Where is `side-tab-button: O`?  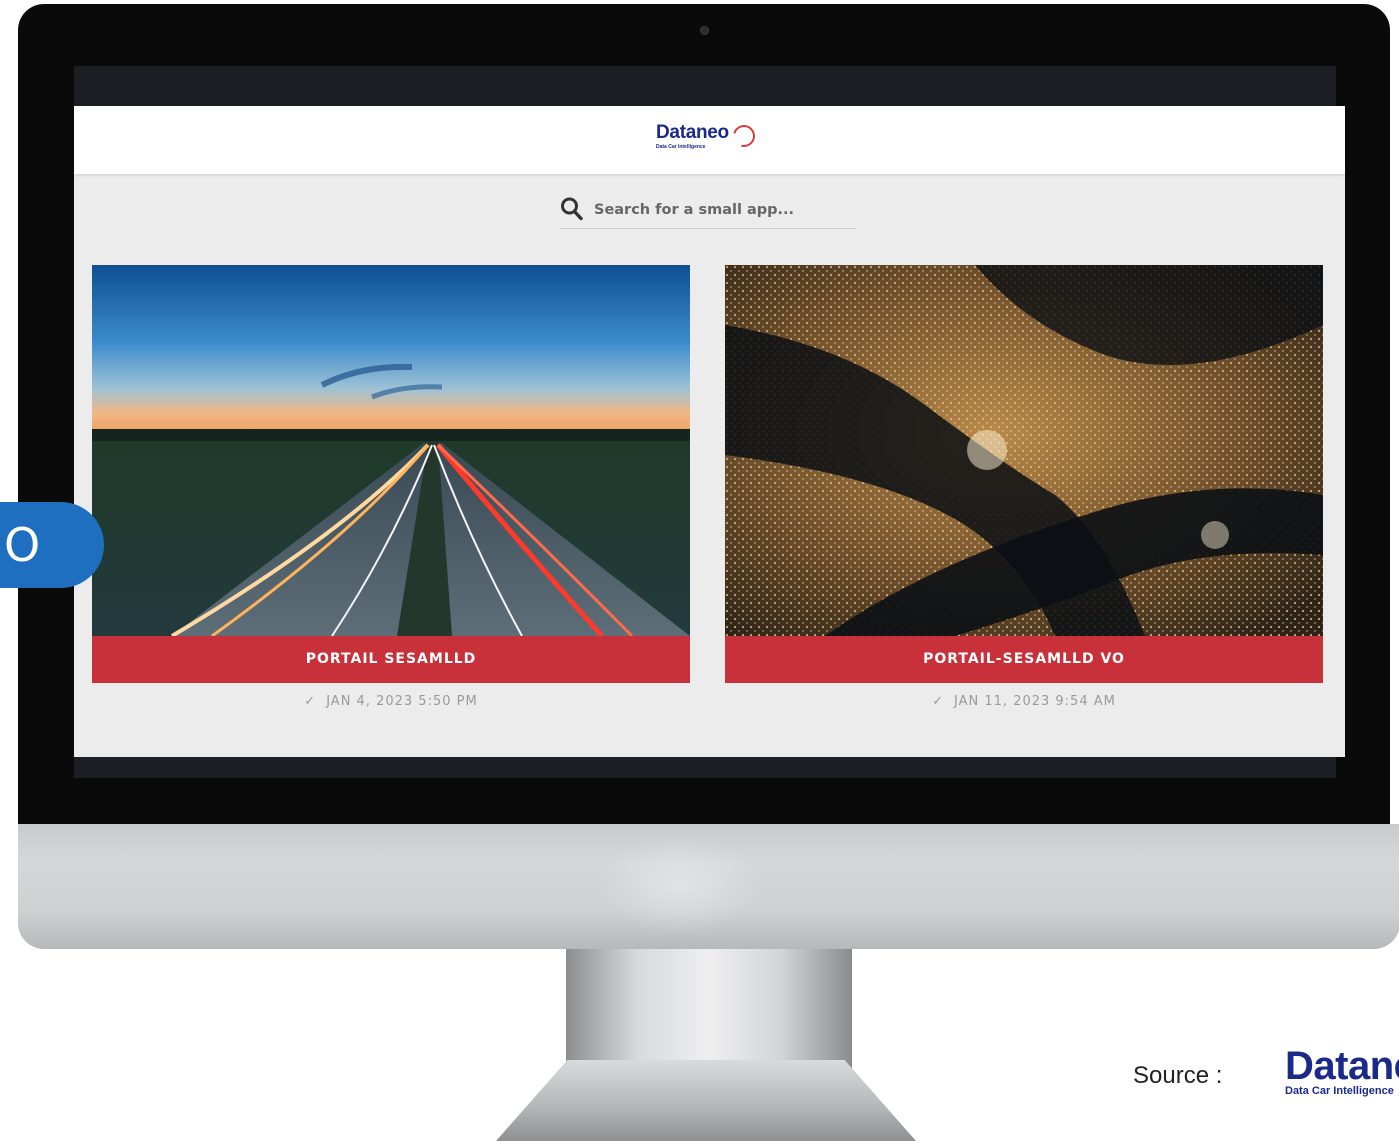
side-tab-button: O is located at coordinates (52, 545).